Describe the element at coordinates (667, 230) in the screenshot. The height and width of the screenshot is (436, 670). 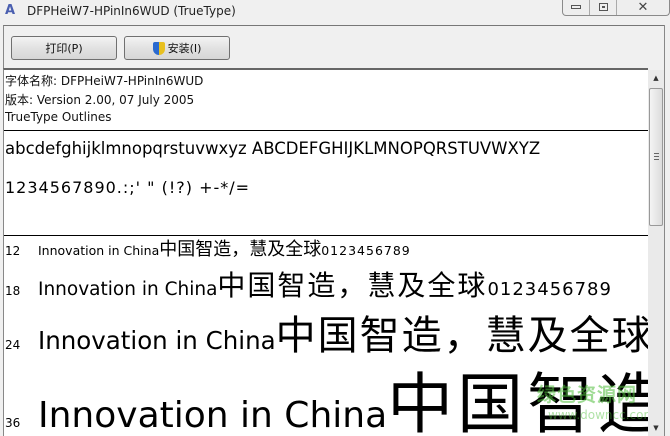
I see `window-border` at that location.